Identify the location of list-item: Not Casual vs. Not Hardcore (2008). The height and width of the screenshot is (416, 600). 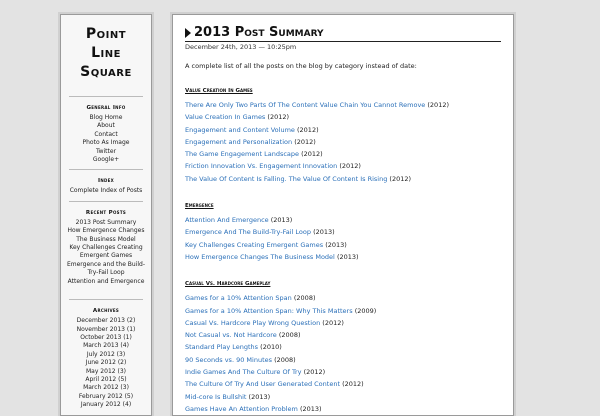
(343, 335).